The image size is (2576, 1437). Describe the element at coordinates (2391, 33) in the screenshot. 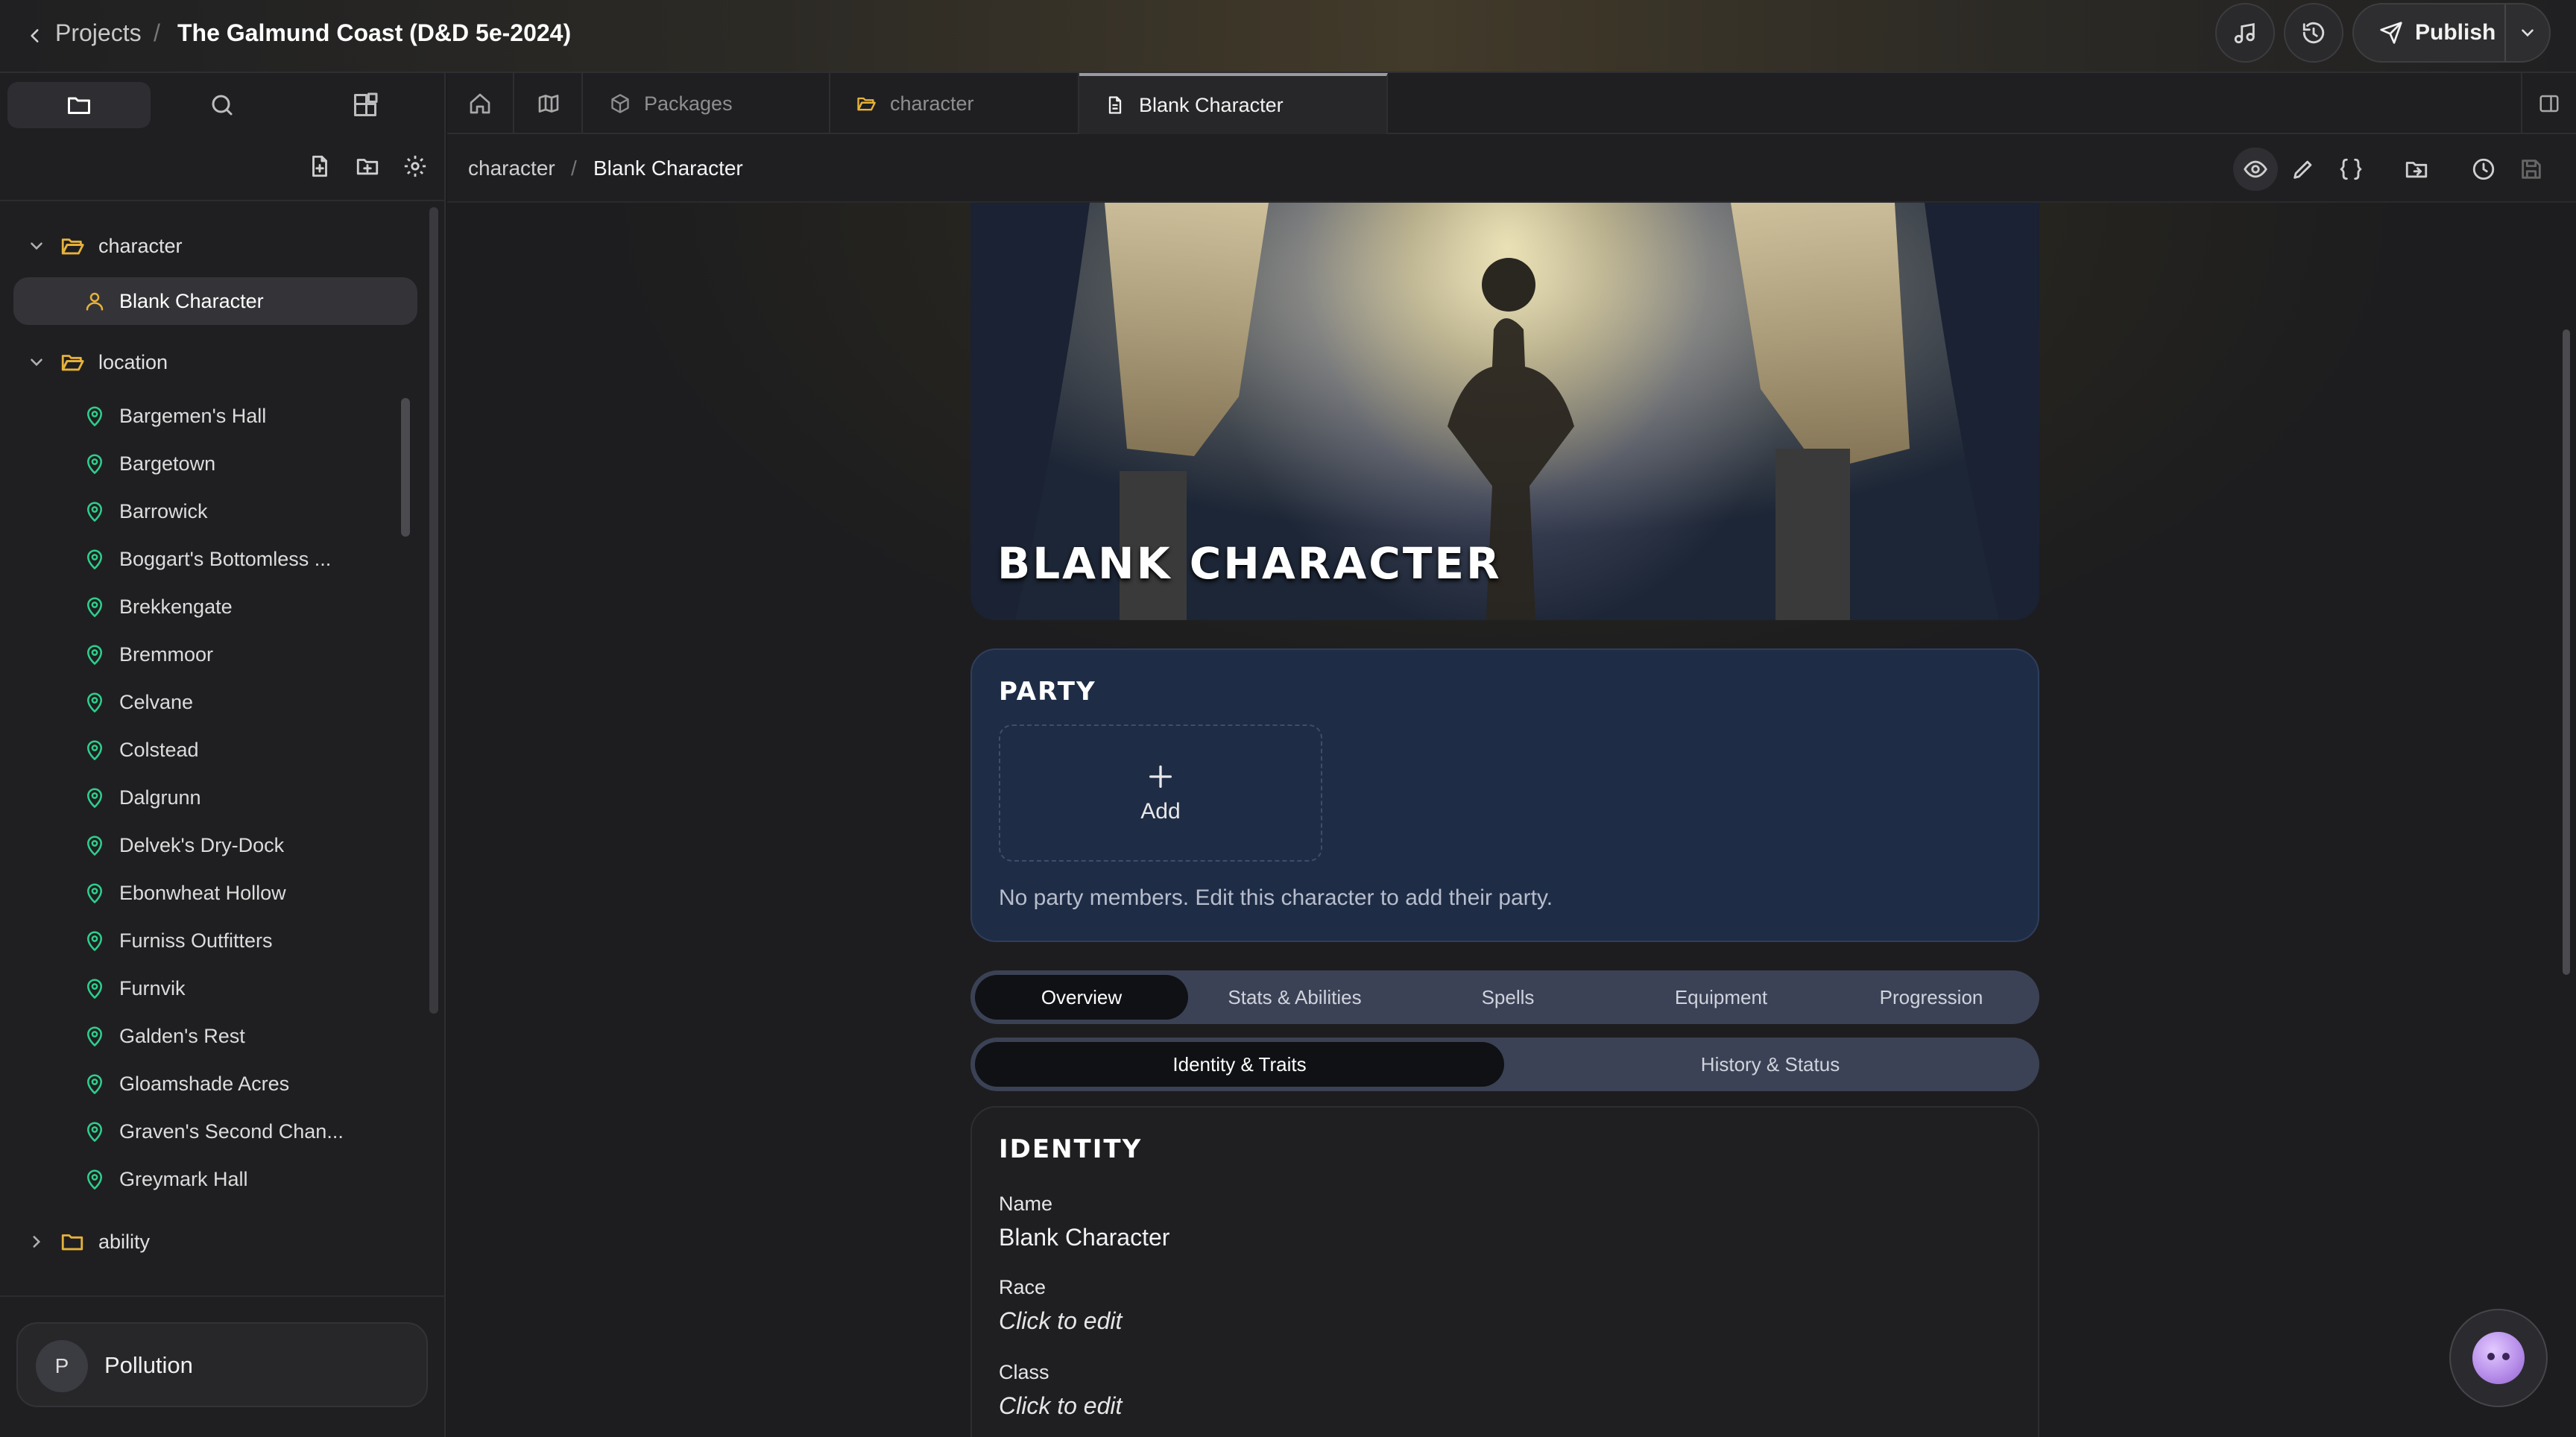

I see `send-icon` at that location.